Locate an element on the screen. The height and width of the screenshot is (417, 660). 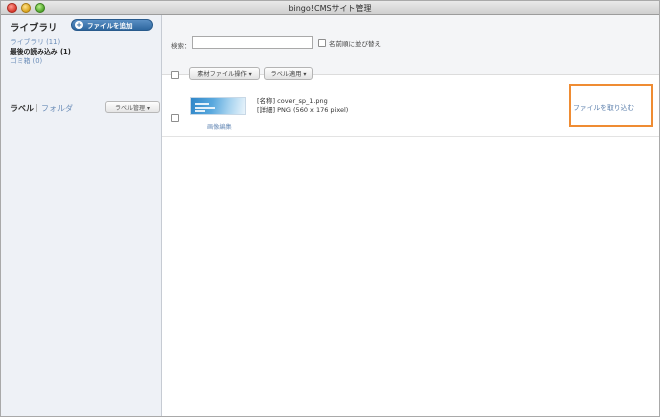
toolbar: 検索： 名前順に並び替え 素材ファイル操作 ▾ ラベル適用 ▾ is located at coordinates (410, 47).